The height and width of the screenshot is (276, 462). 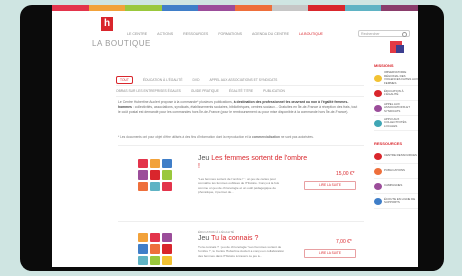 I want to click on sidebar-item: APPEL AUX ASSOCIATIONS ET SYNDICATS, so click(x=396, y=108).